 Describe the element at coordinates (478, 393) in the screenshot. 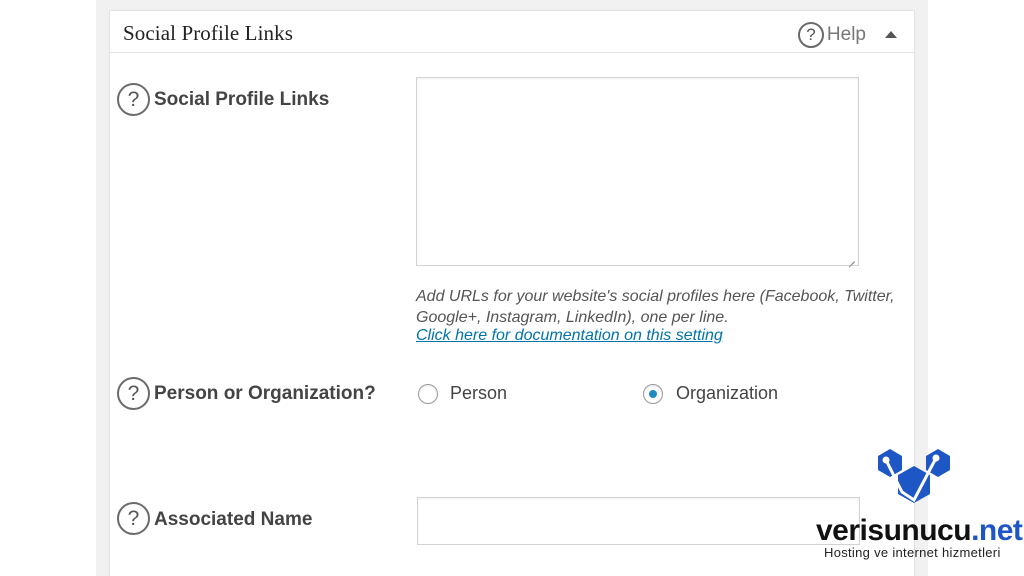

I see `radio-person-label: Person` at that location.